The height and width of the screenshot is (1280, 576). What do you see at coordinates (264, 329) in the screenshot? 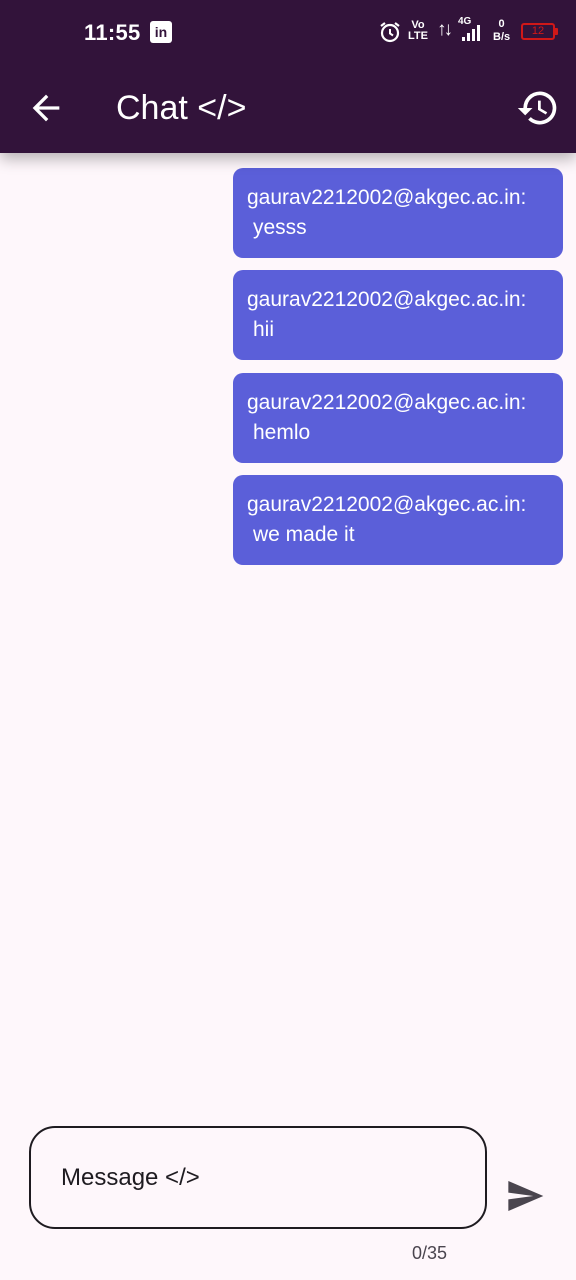
I see `message-text: hii` at bounding box center [264, 329].